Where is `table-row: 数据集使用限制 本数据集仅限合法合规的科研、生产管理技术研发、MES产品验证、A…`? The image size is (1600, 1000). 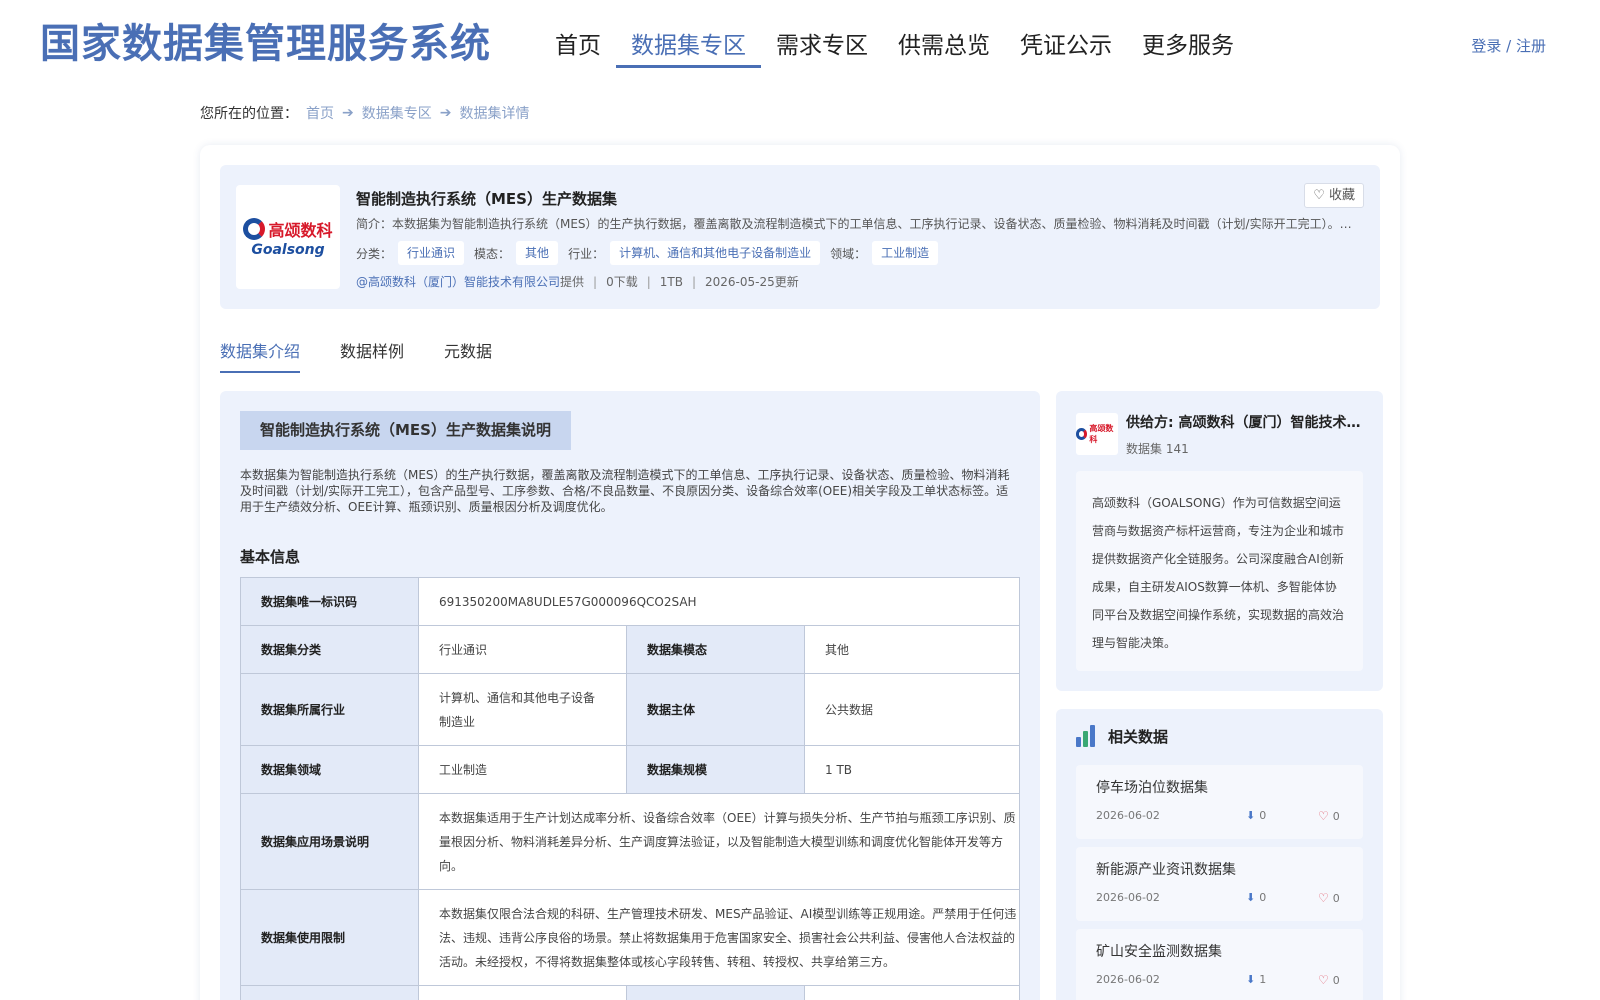 table-row: 数据集使用限制 本数据集仅限合法合规的科研、生产管理技术研发、MES产品验证、A… is located at coordinates (630, 937).